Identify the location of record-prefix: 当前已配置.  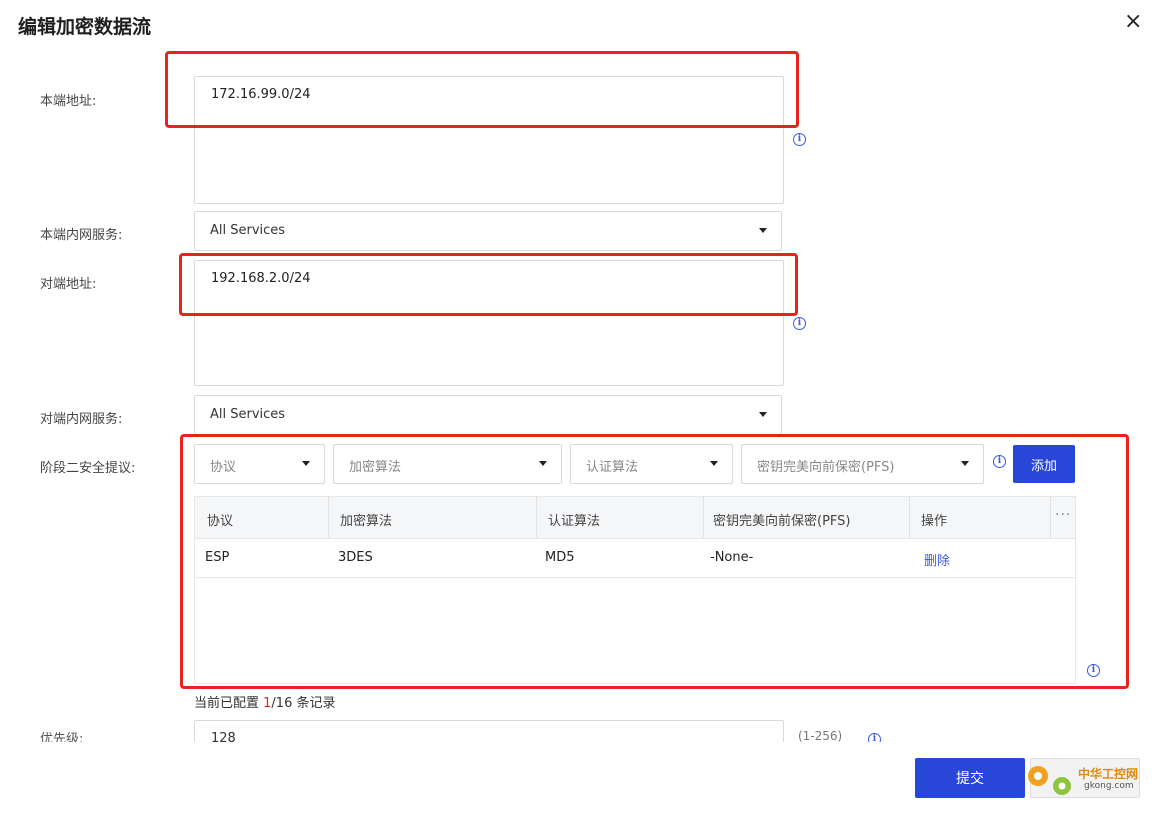
(229, 703).